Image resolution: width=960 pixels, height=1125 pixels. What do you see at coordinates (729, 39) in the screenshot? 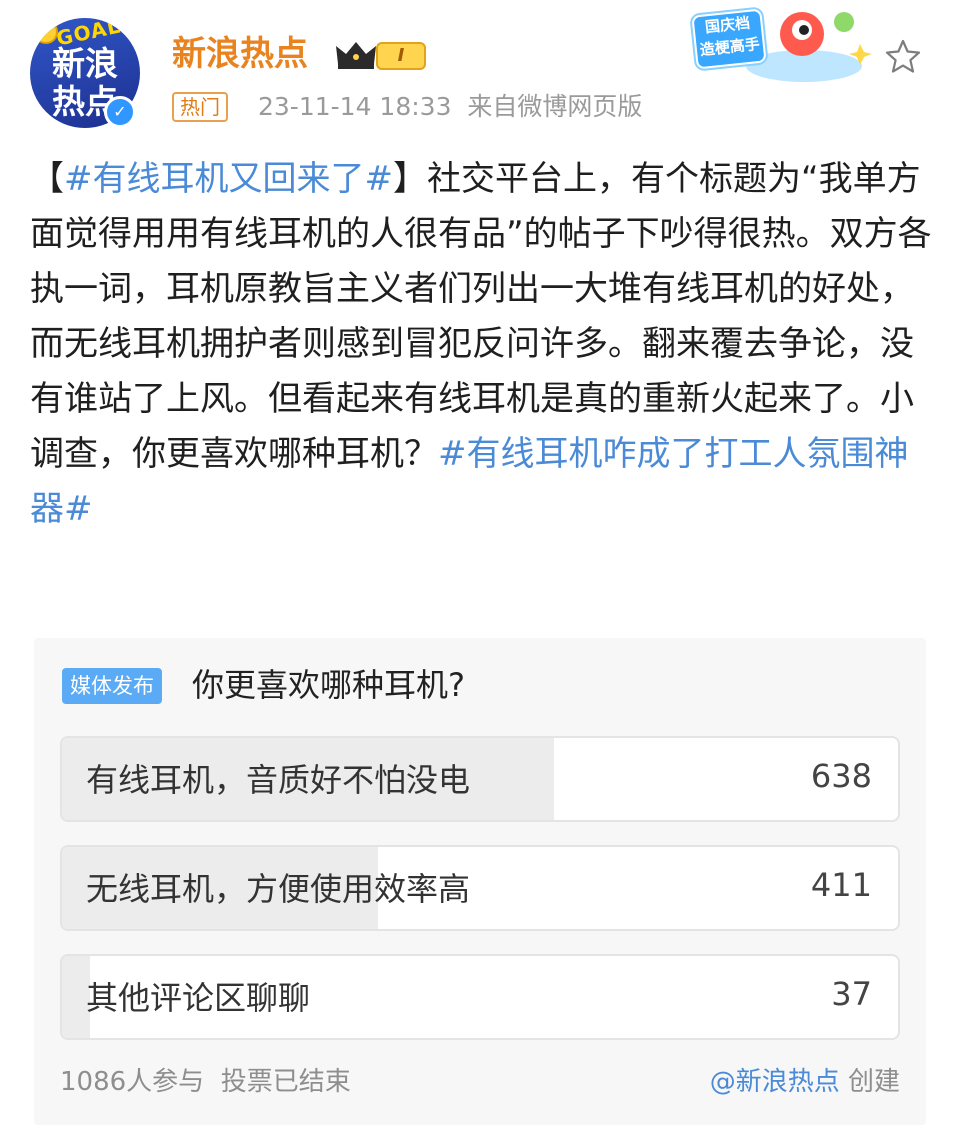
I see `promo-label: 国庆档 造梗高手` at bounding box center [729, 39].